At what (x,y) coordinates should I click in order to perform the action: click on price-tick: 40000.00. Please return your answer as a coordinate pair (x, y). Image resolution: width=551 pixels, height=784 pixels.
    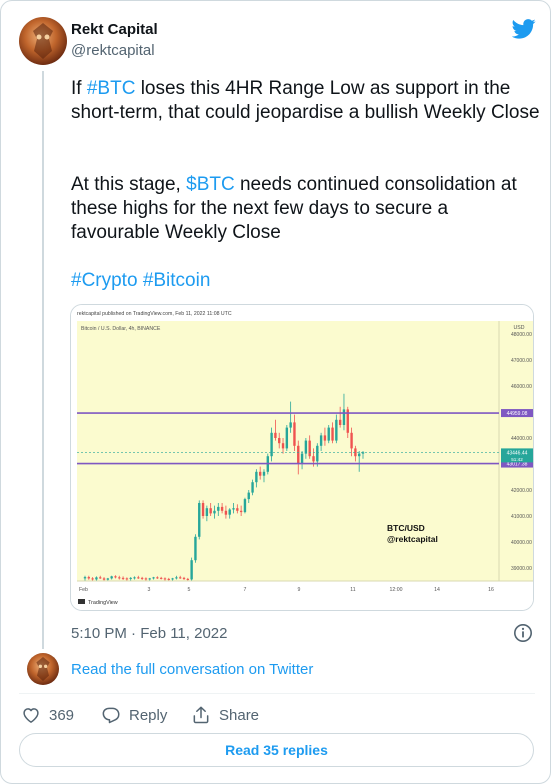
    Looking at the image, I should click on (521, 543).